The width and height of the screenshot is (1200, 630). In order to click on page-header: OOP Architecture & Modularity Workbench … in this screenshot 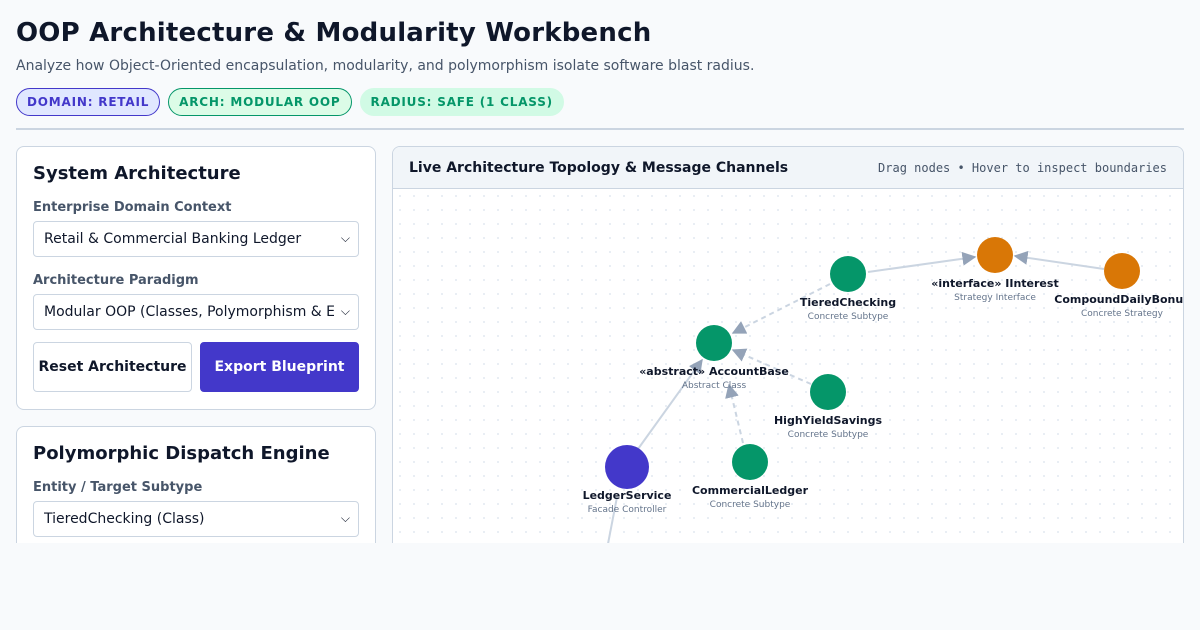, I will do `click(600, 46)`.